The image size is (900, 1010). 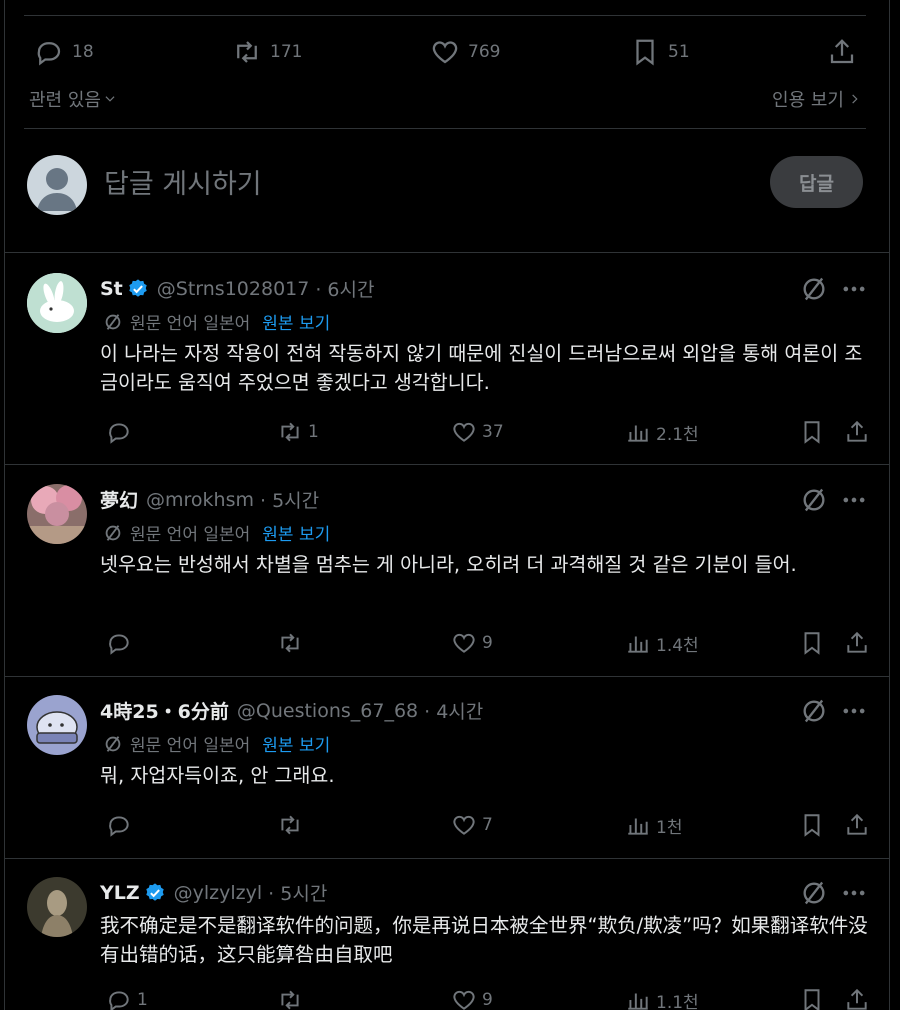 What do you see at coordinates (218, 893) in the screenshot?
I see `handle: @ylzylzyl` at bounding box center [218, 893].